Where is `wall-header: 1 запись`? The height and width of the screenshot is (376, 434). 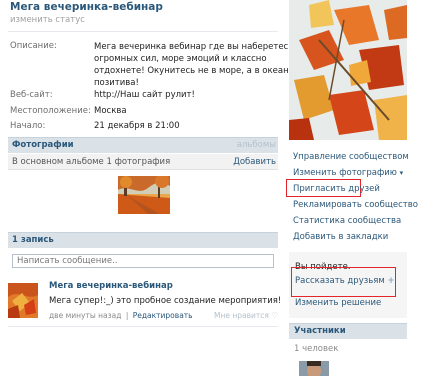 wall-header: 1 запись is located at coordinates (143, 240).